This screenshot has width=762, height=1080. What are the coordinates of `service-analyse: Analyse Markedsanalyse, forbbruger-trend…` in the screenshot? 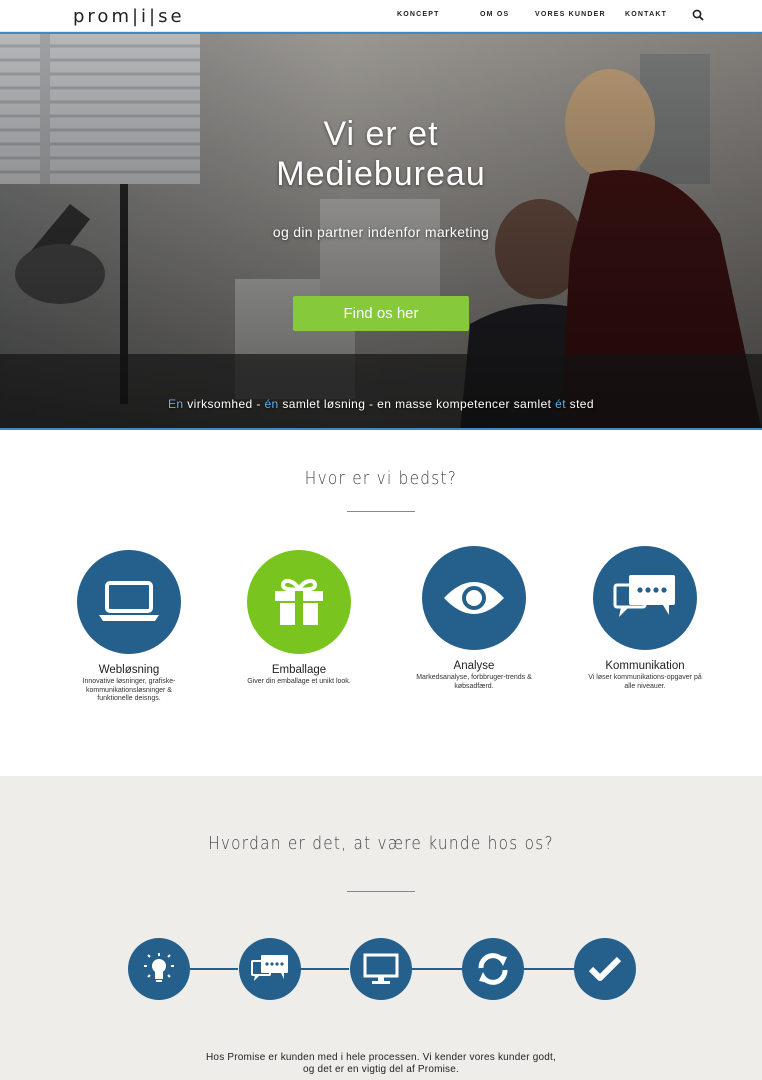 It's located at (474, 618).